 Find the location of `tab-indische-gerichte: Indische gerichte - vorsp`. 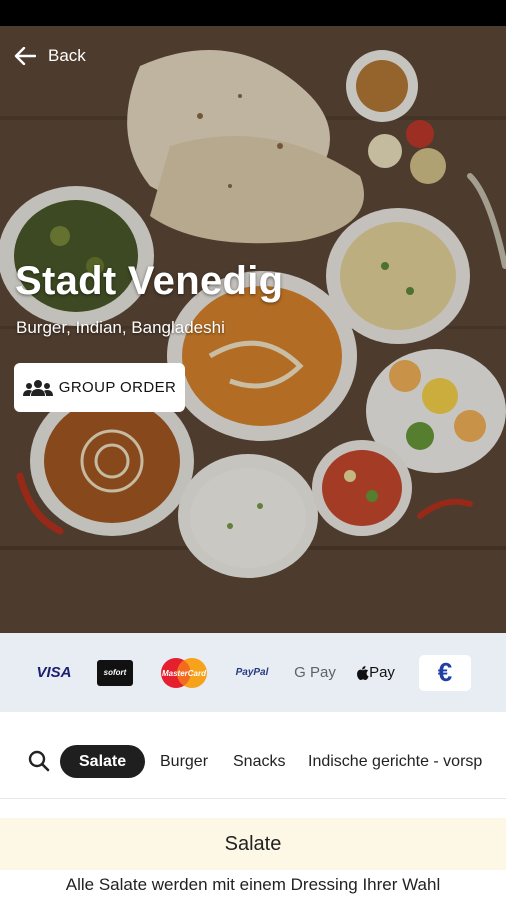

tab-indische-gerichte: Indische gerichte - vorsp is located at coordinates (395, 761).